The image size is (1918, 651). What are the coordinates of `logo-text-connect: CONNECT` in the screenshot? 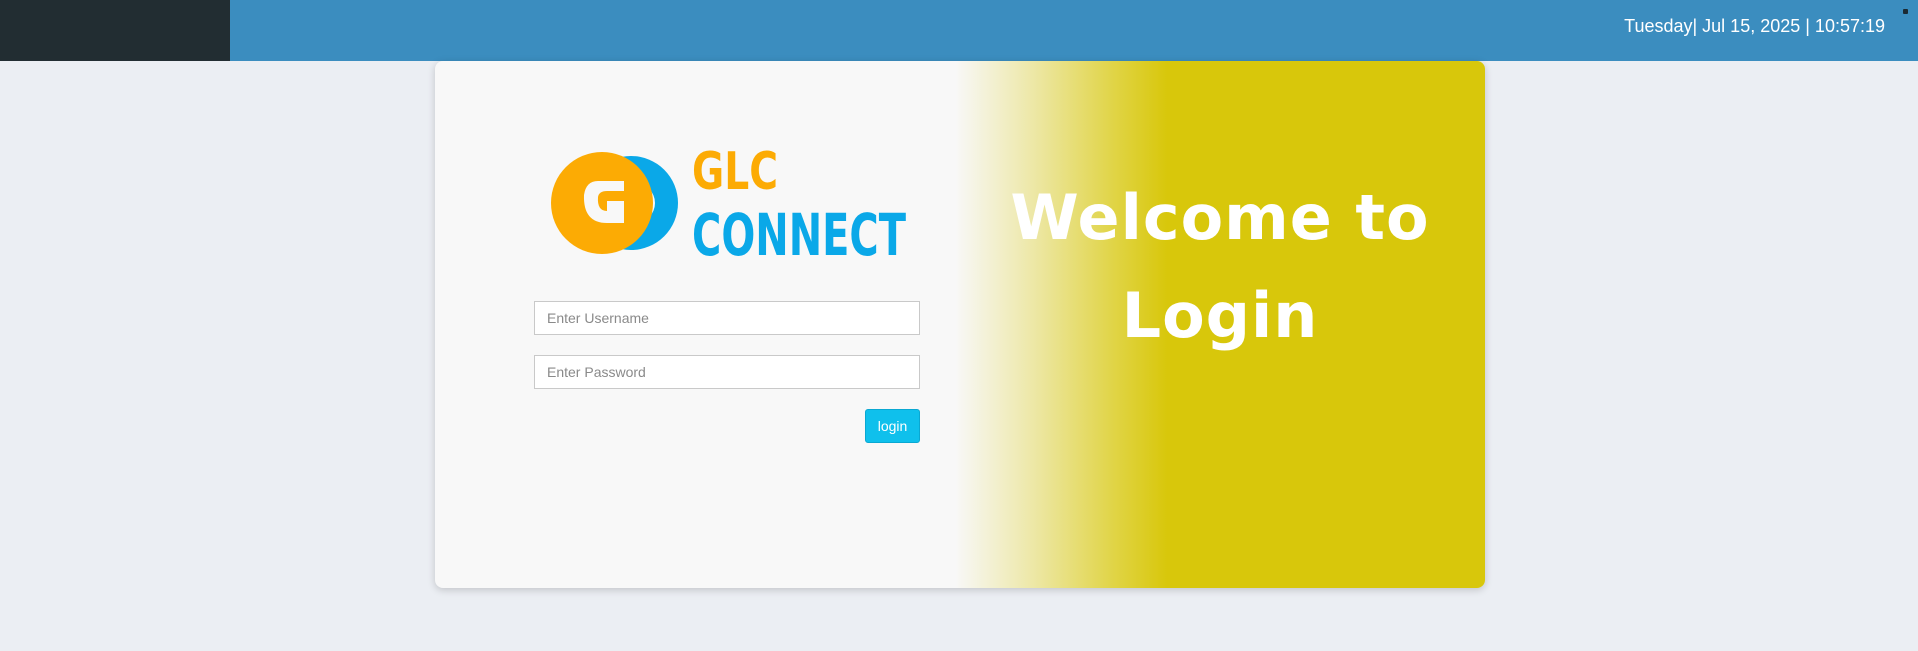 It's located at (799, 231).